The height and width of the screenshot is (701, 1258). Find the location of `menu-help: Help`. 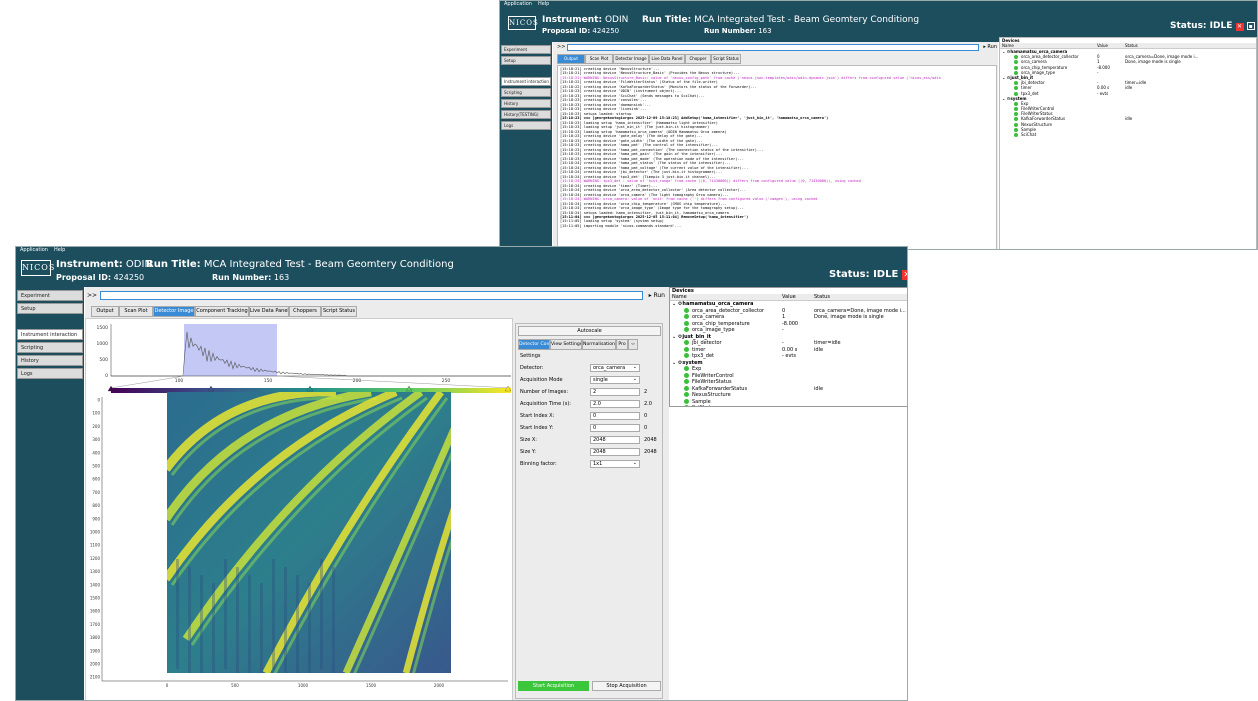

menu-help: Help is located at coordinates (59, 250).